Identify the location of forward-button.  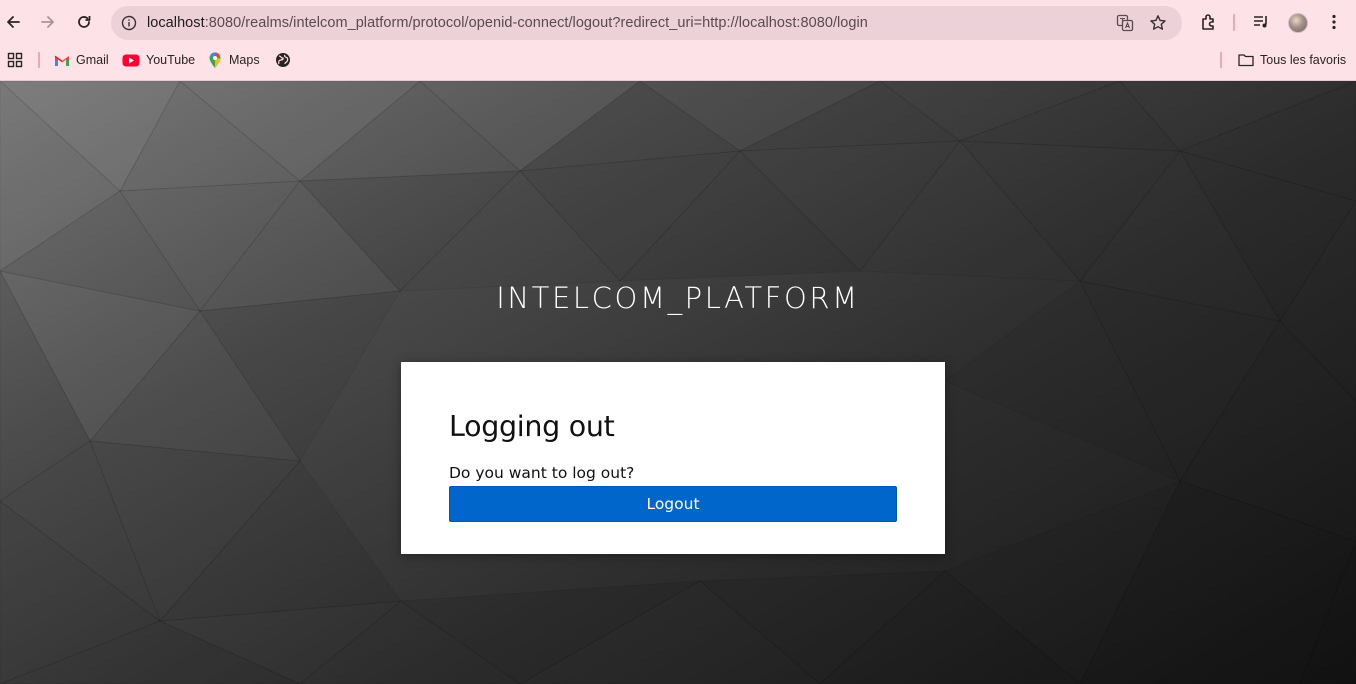
(48, 22).